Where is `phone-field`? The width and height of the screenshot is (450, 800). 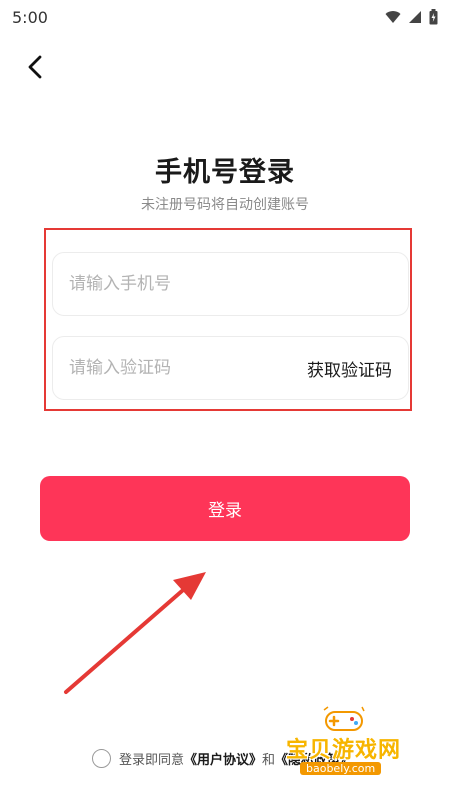 phone-field is located at coordinates (230, 284).